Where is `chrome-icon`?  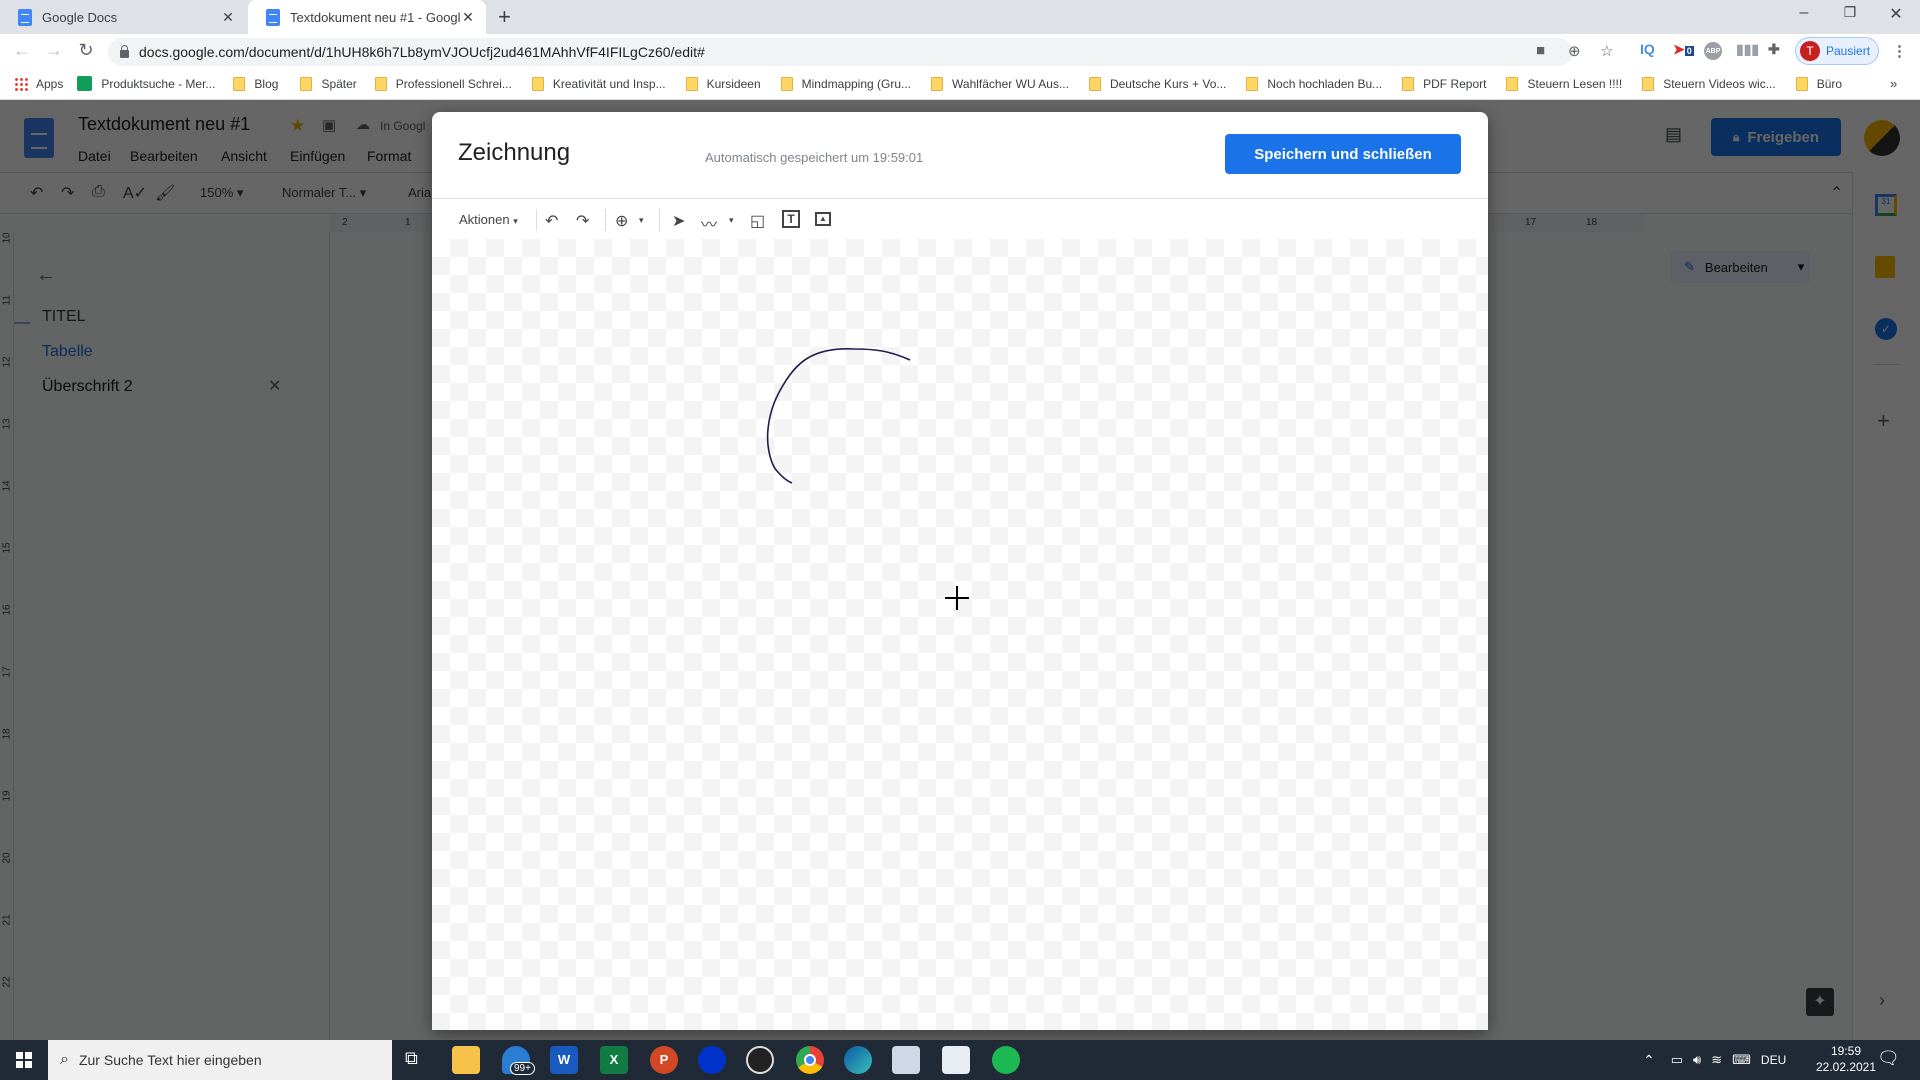 chrome-icon is located at coordinates (810, 1060).